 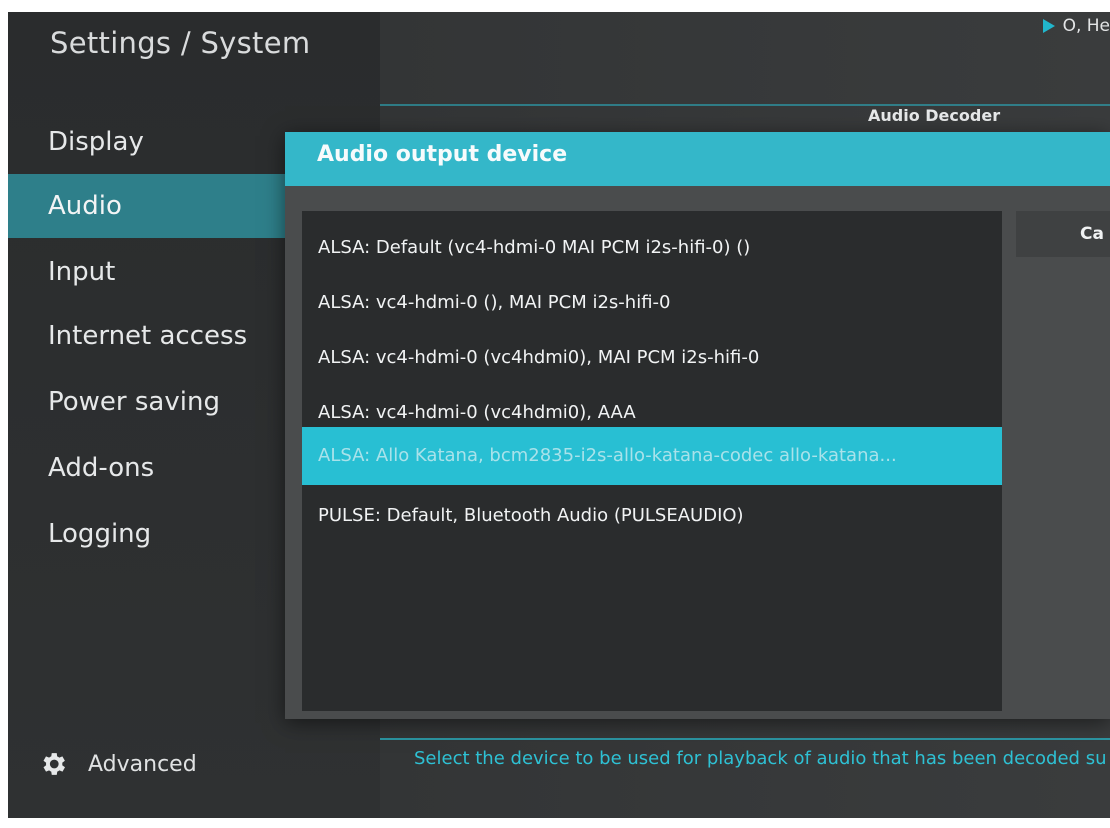 What do you see at coordinates (1048, 26) in the screenshot?
I see `play-icon` at bounding box center [1048, 26].